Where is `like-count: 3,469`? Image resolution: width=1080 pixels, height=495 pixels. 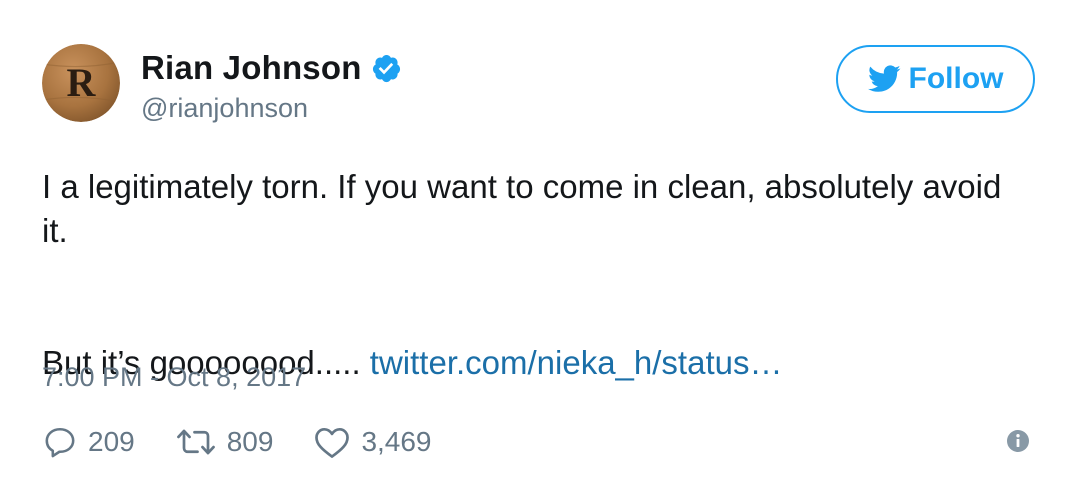
like-count: 3,469 is located at coordinates (396, 441).